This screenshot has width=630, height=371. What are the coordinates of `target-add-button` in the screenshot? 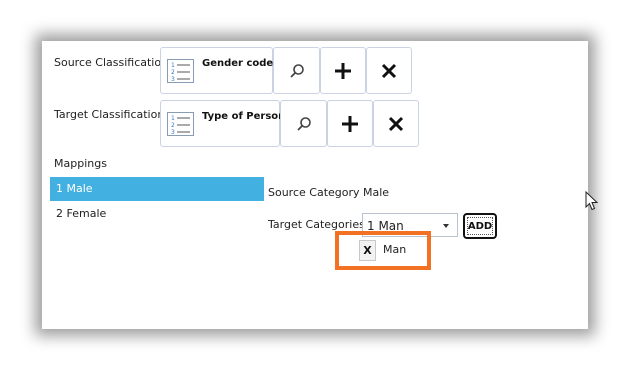 It's located at (350, 123).